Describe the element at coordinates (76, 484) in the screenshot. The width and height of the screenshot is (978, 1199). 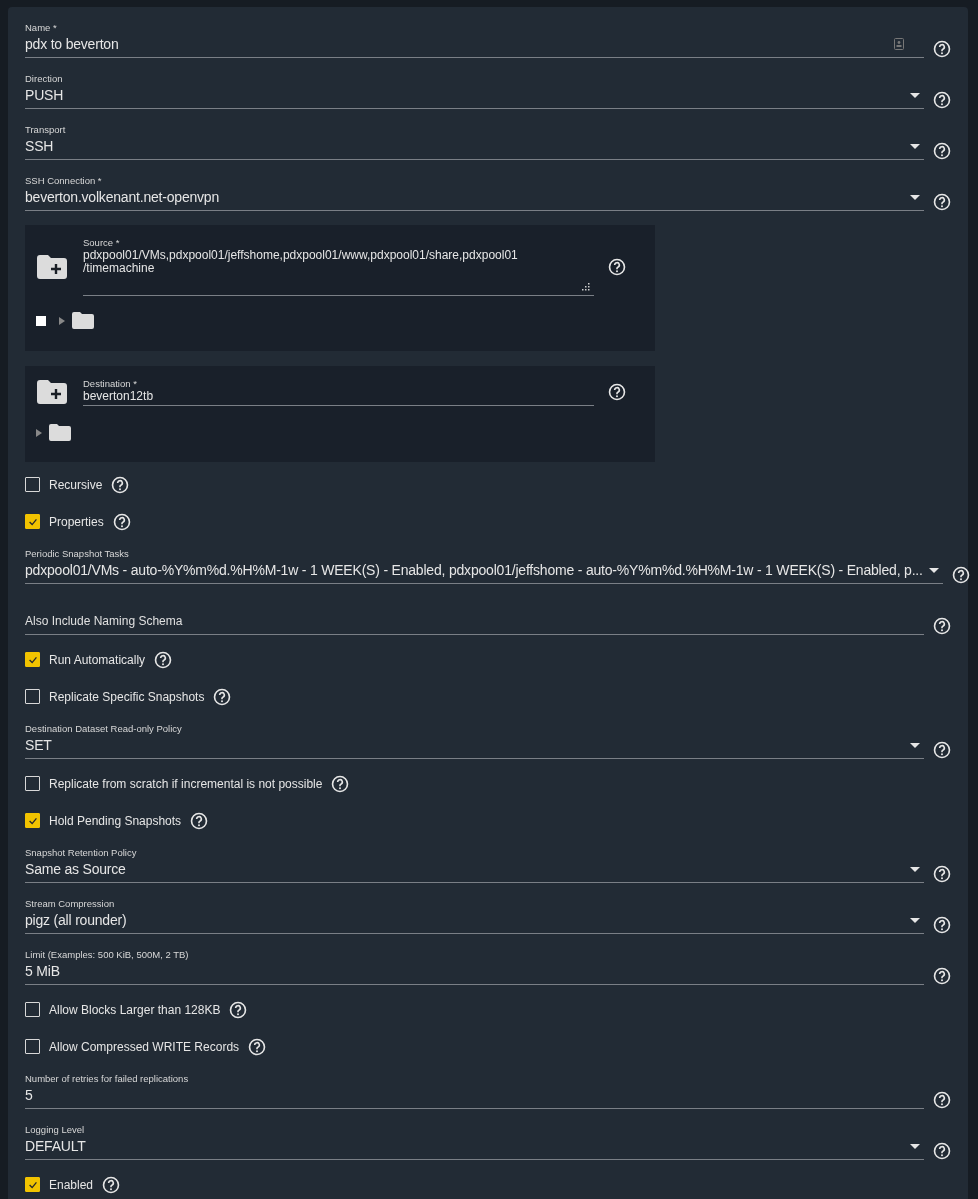
I see `checkbox-label: Recursive` at that location.